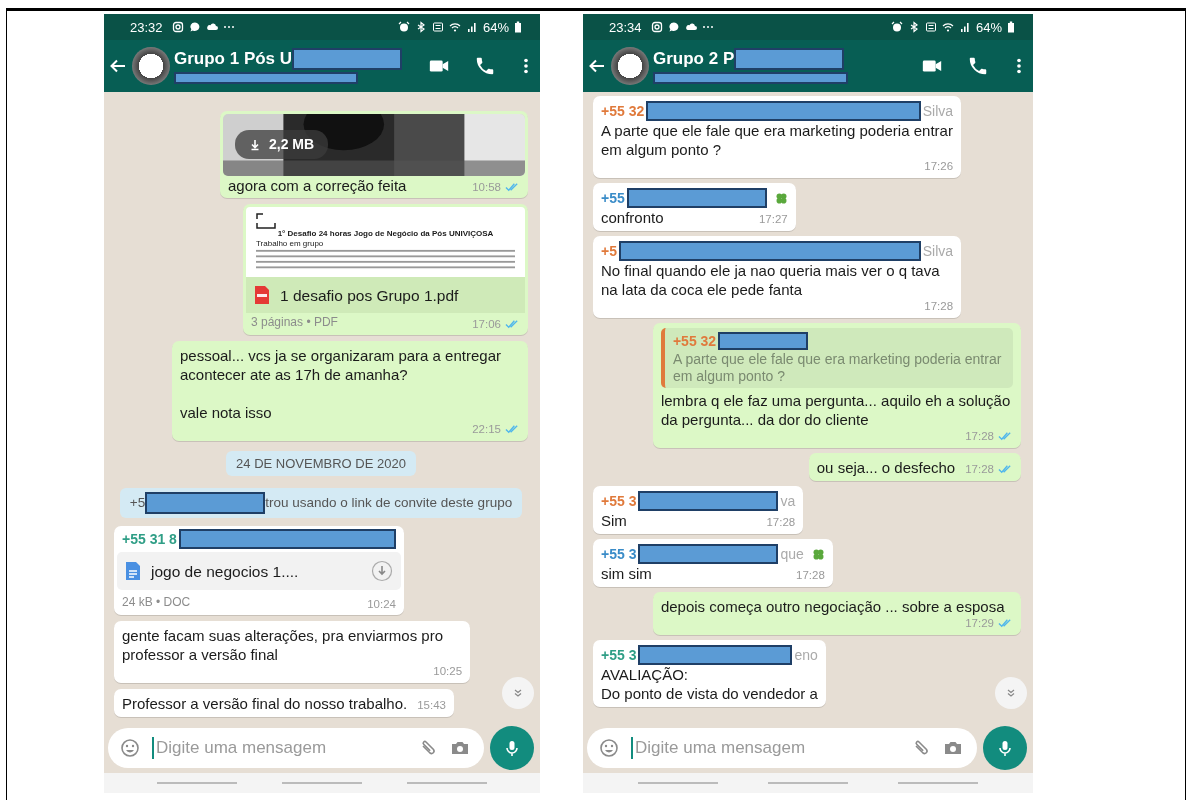 This screenshot has height=803, width=1192. I want to click on message-text: No final quando ele ja nao queria mais ver o q tava na lata da coca ele pede fanta, so click(771, 280).